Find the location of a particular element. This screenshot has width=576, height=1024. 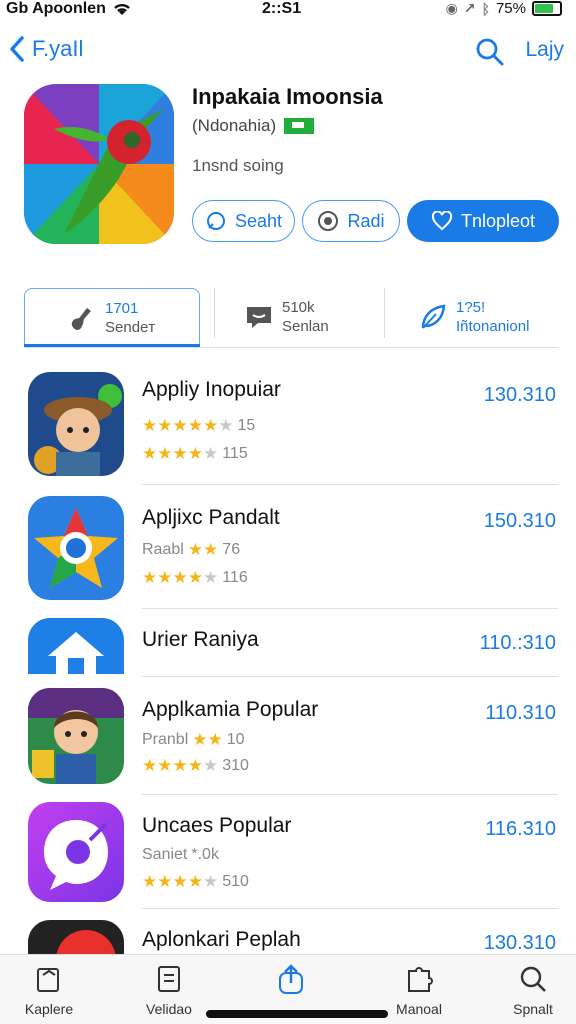

stat-3-text: 1?5! Iñtonanionl is located at coordinates (492, 317).